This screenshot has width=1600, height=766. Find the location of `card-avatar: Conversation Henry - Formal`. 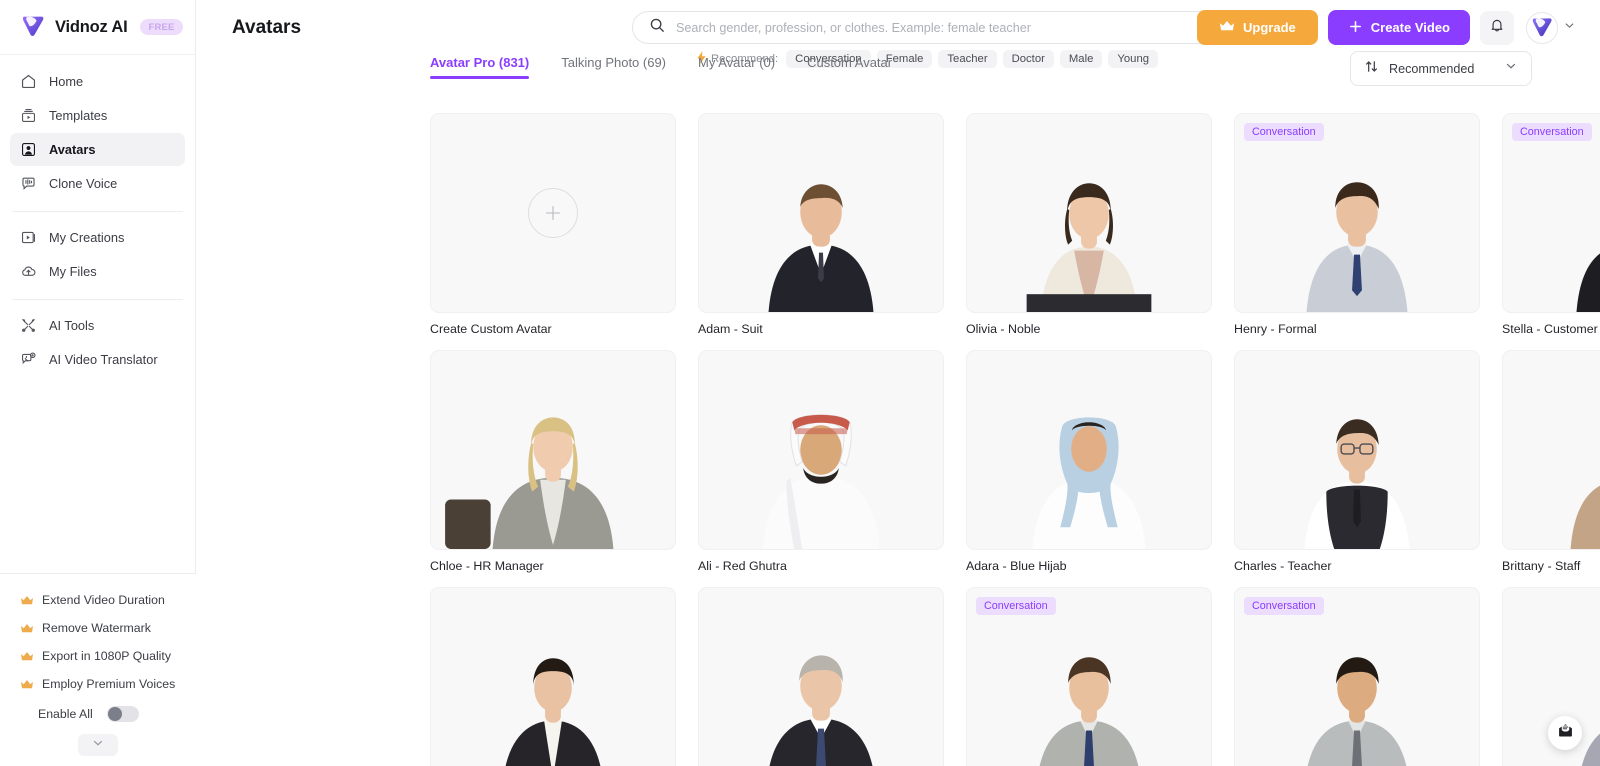

card-avatar: Conversation Henry - Formal is located at coordinates (1357, 224).